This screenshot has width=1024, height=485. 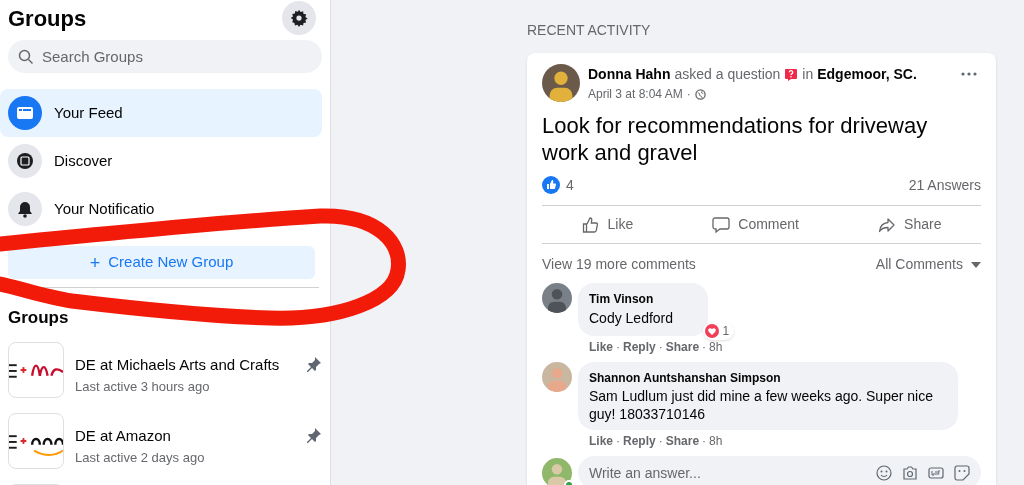 What do you see at coordinates (969, 74) in the screenshot?
I see `more-icon` at bounding box center [969, 74].